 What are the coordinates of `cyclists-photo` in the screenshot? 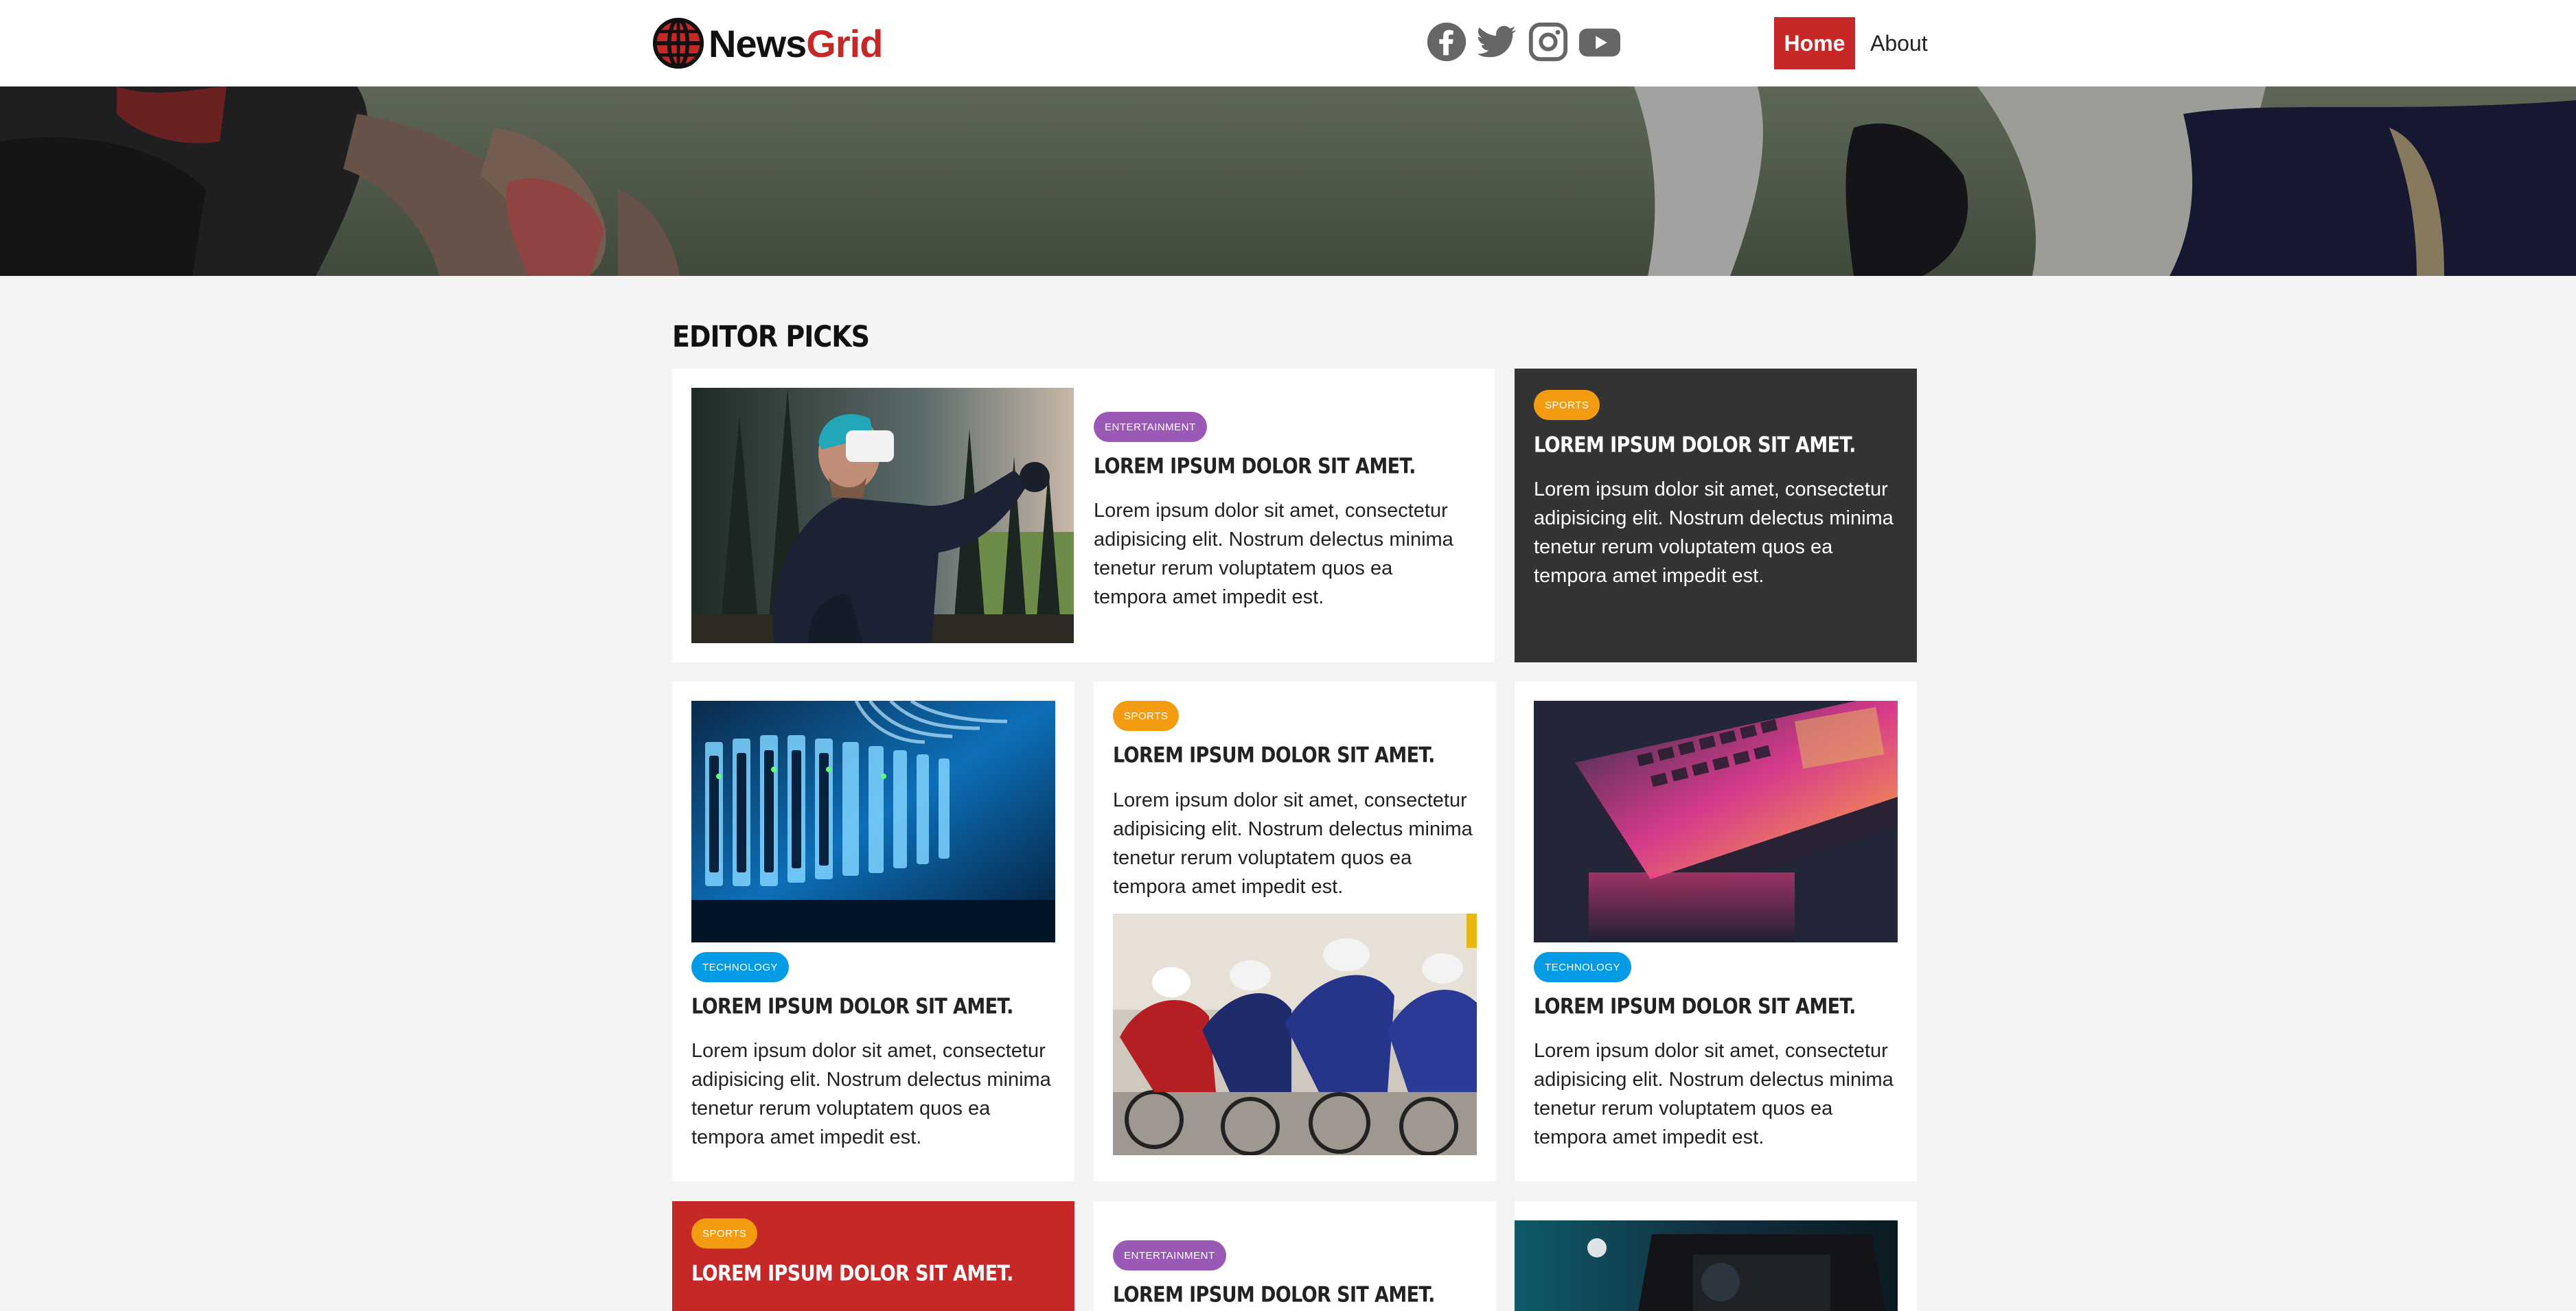 It's located at (1295, 1034).